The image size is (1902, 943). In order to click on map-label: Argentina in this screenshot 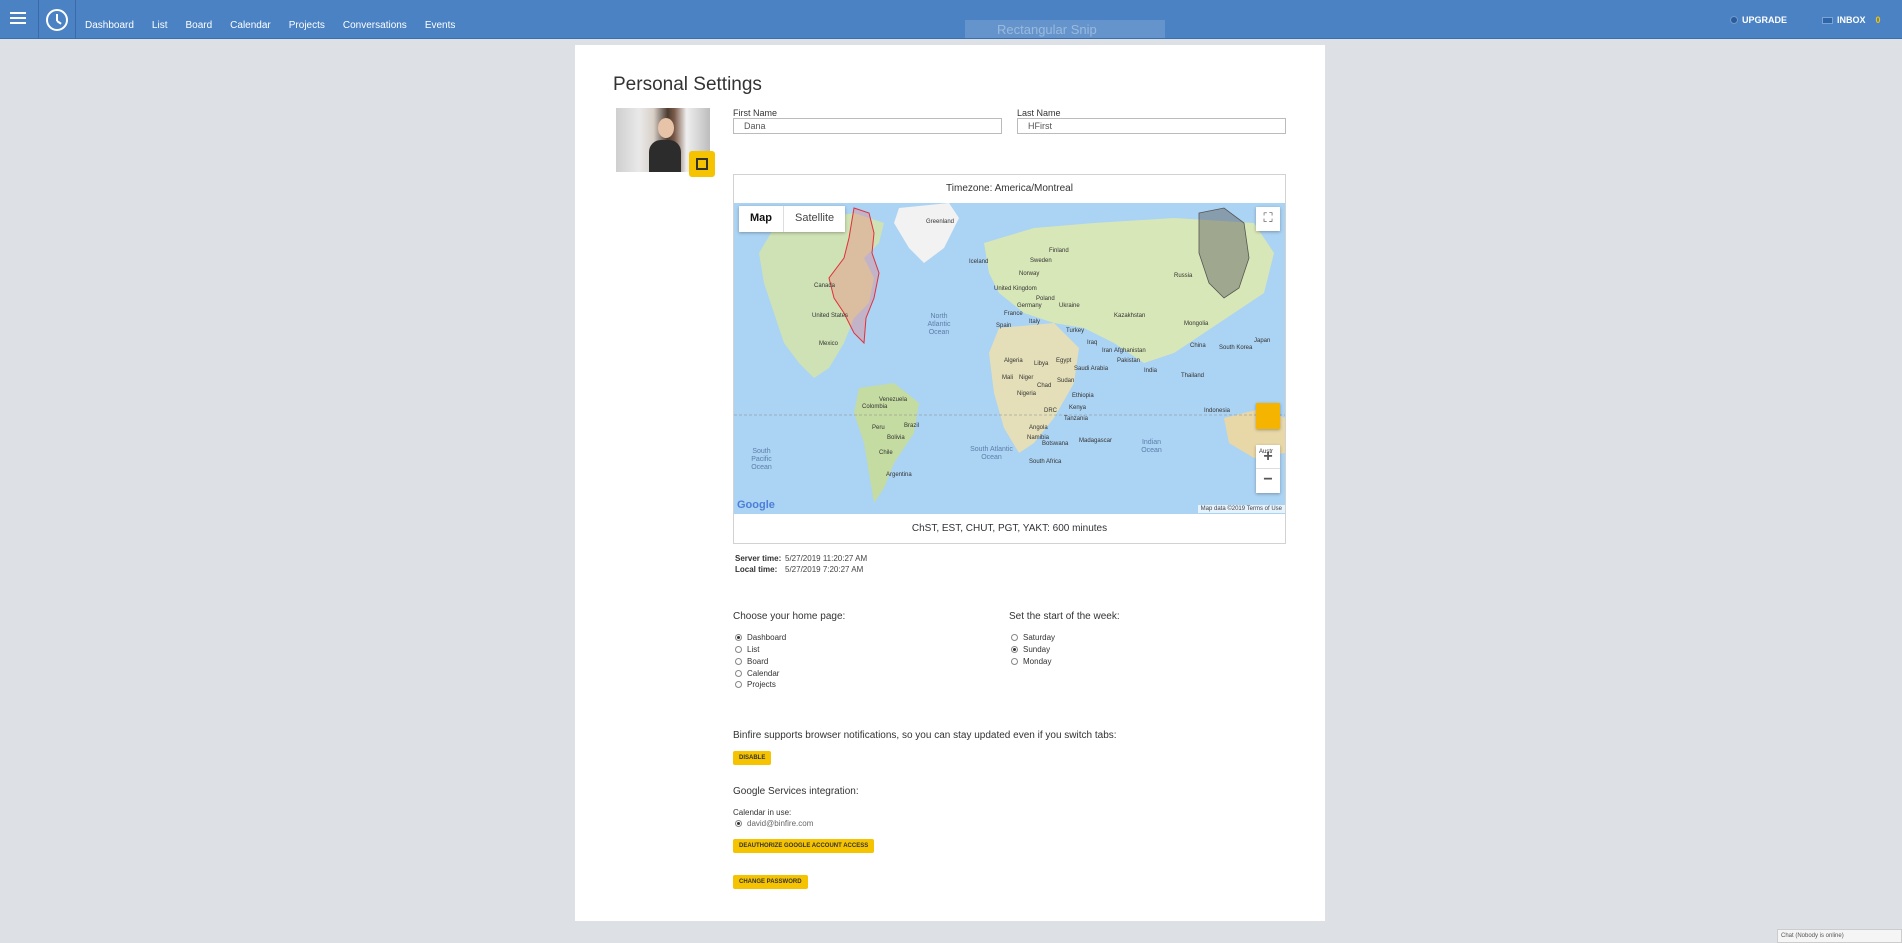, I will do `click(899, 475)`.